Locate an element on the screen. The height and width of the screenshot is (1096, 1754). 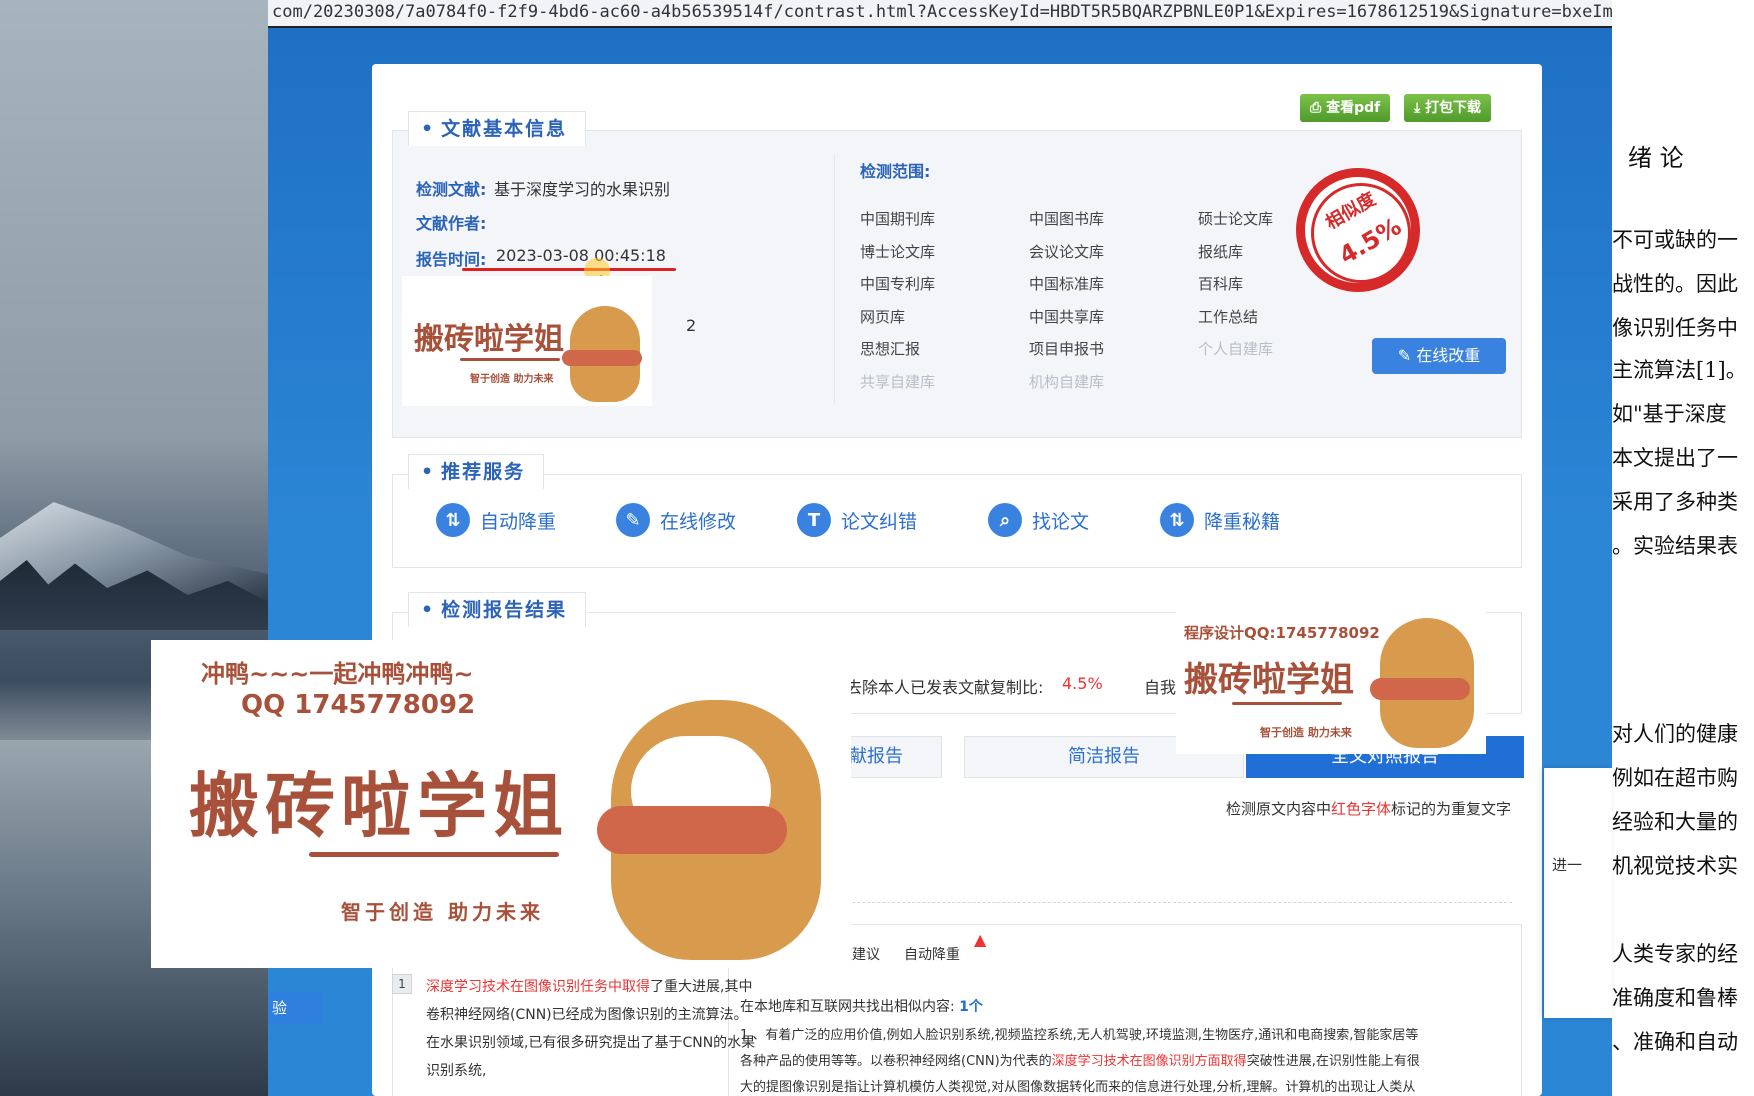
reduce-tips-icon: ⇅ is located at coordinates (1177, 520).